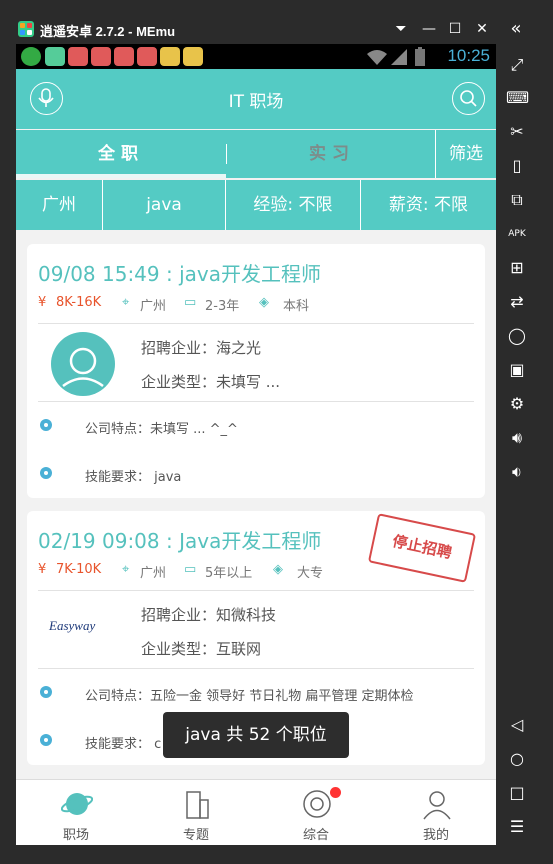 The width and height of the screenshot is (553, 864). Describe the element at coordinates (516, 29) in the screenshot. I see `collapse-sidebar-icon: «` at that location.